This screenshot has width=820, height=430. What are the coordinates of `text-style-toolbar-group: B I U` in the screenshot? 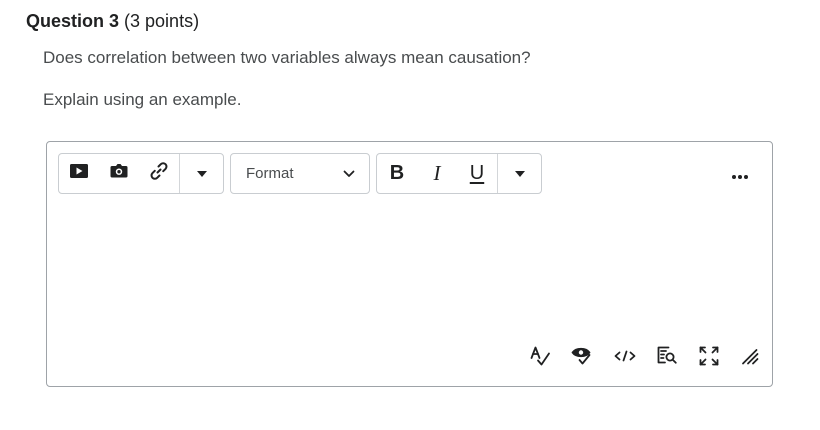 It's located at (459, 173).